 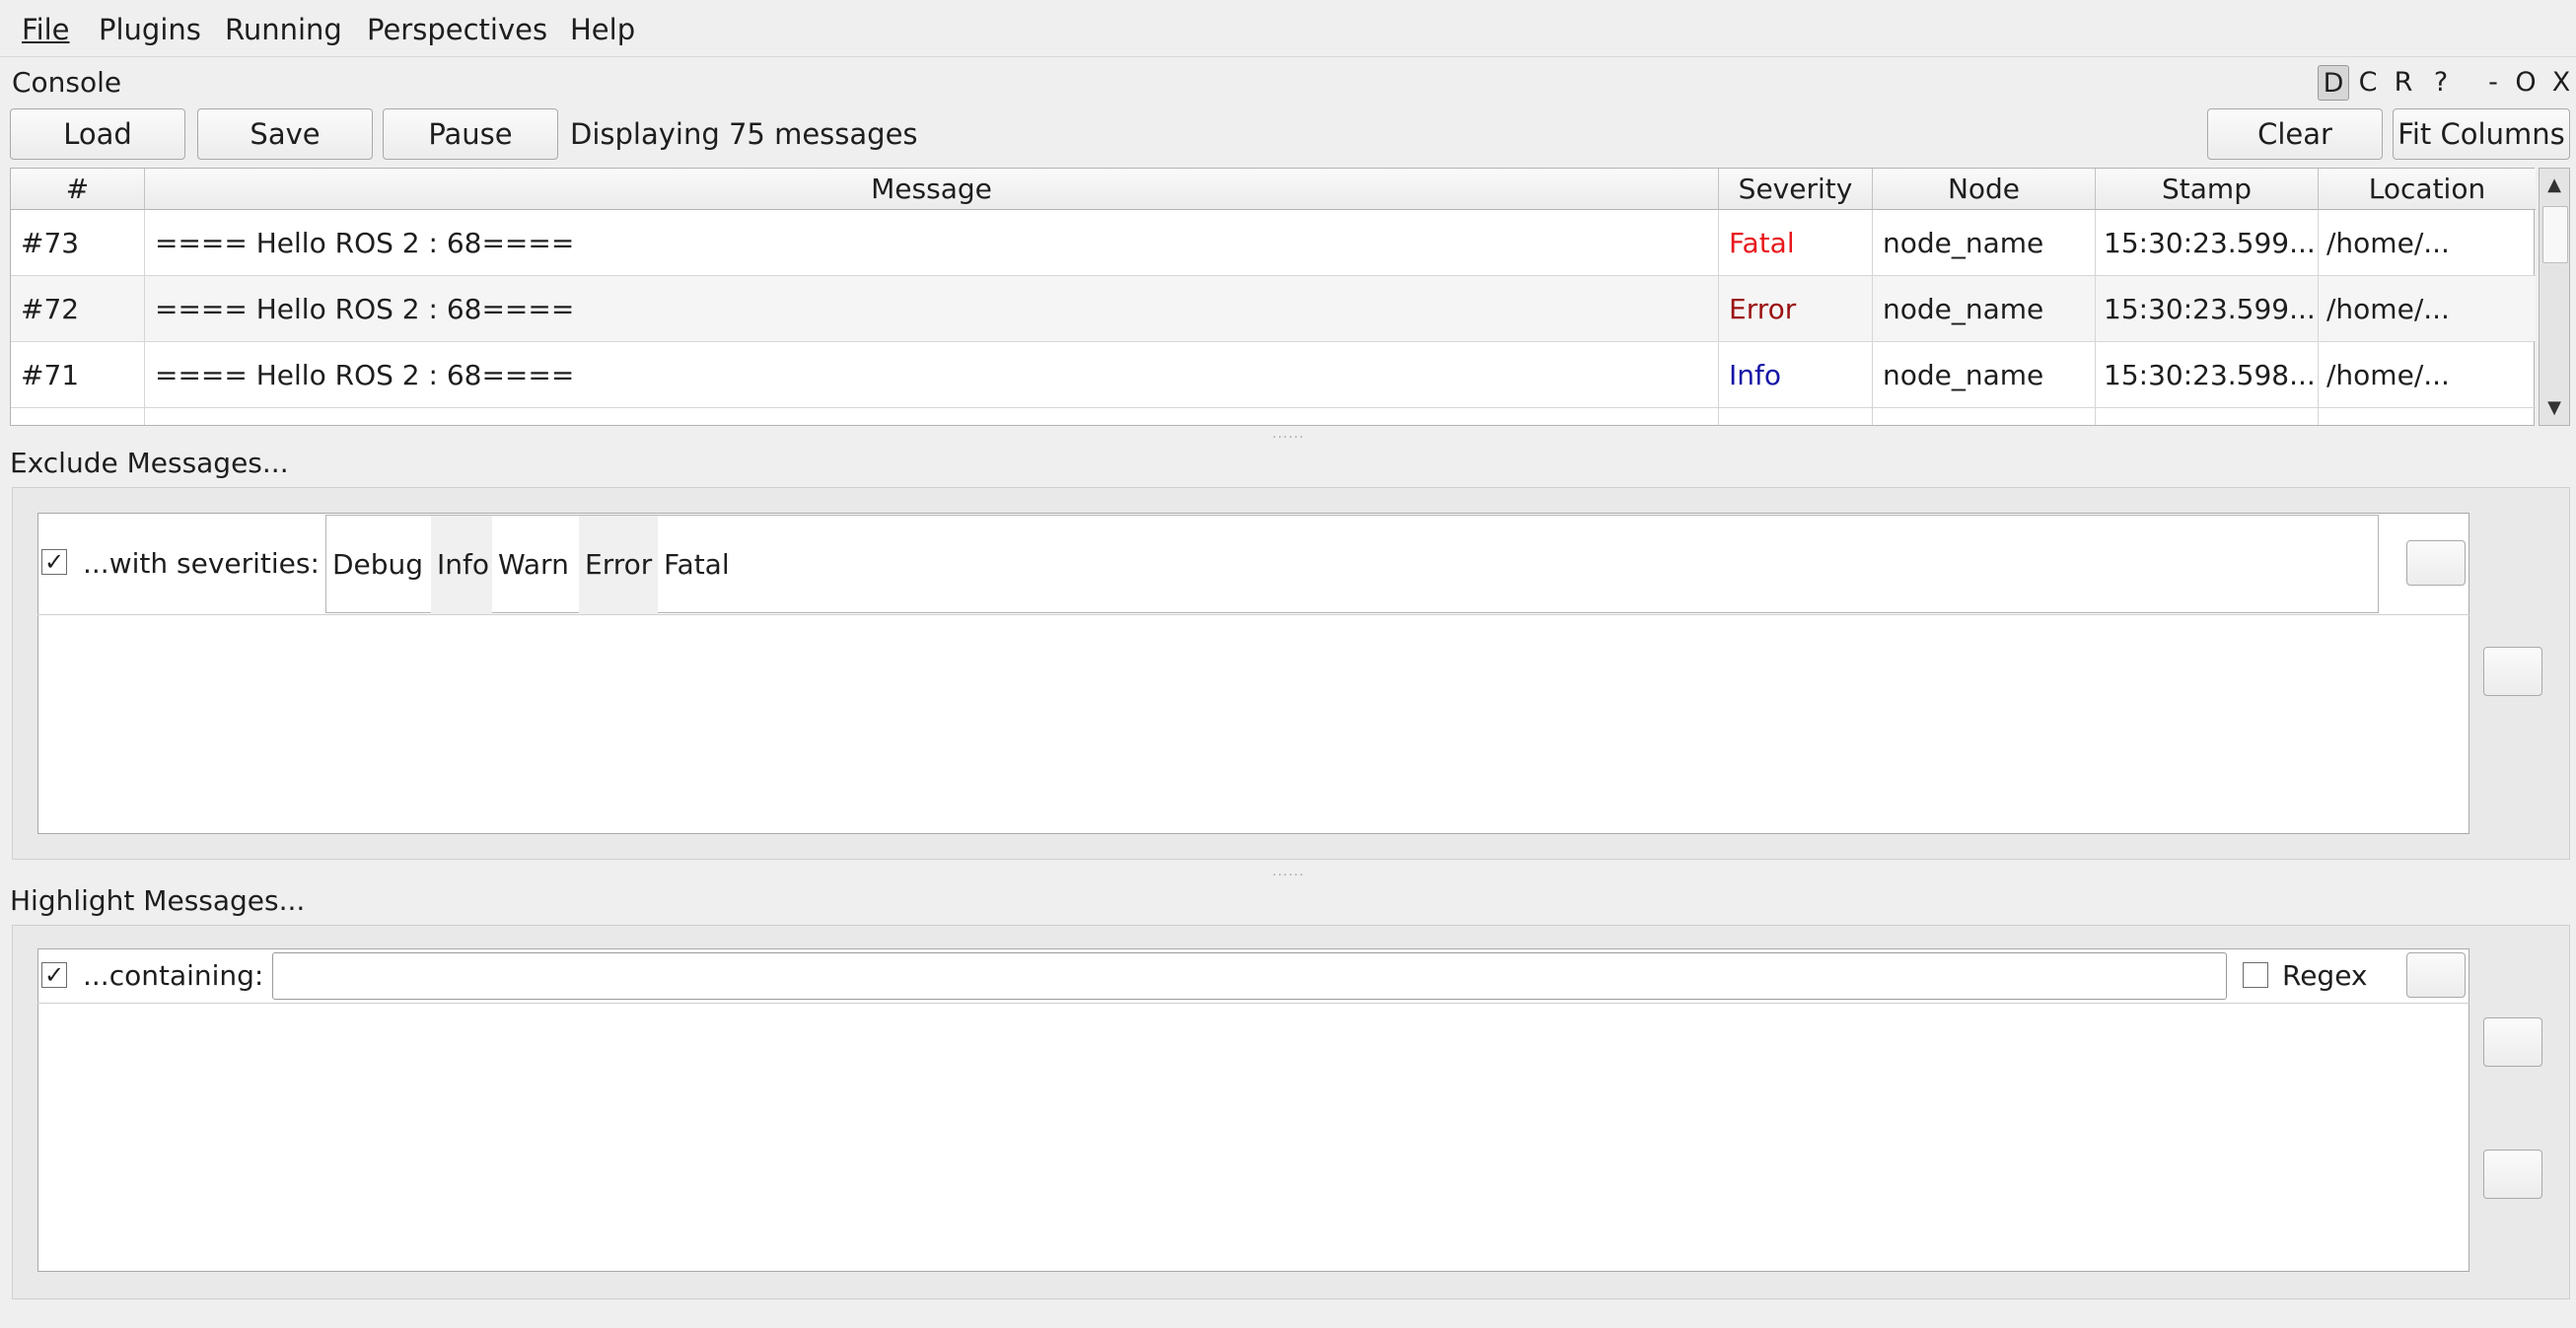 What do you see at coordinates (2481, 134) in the screenshot?
I see `fit-columns-button: Fit Columns` at bounding box center [2481, 134].